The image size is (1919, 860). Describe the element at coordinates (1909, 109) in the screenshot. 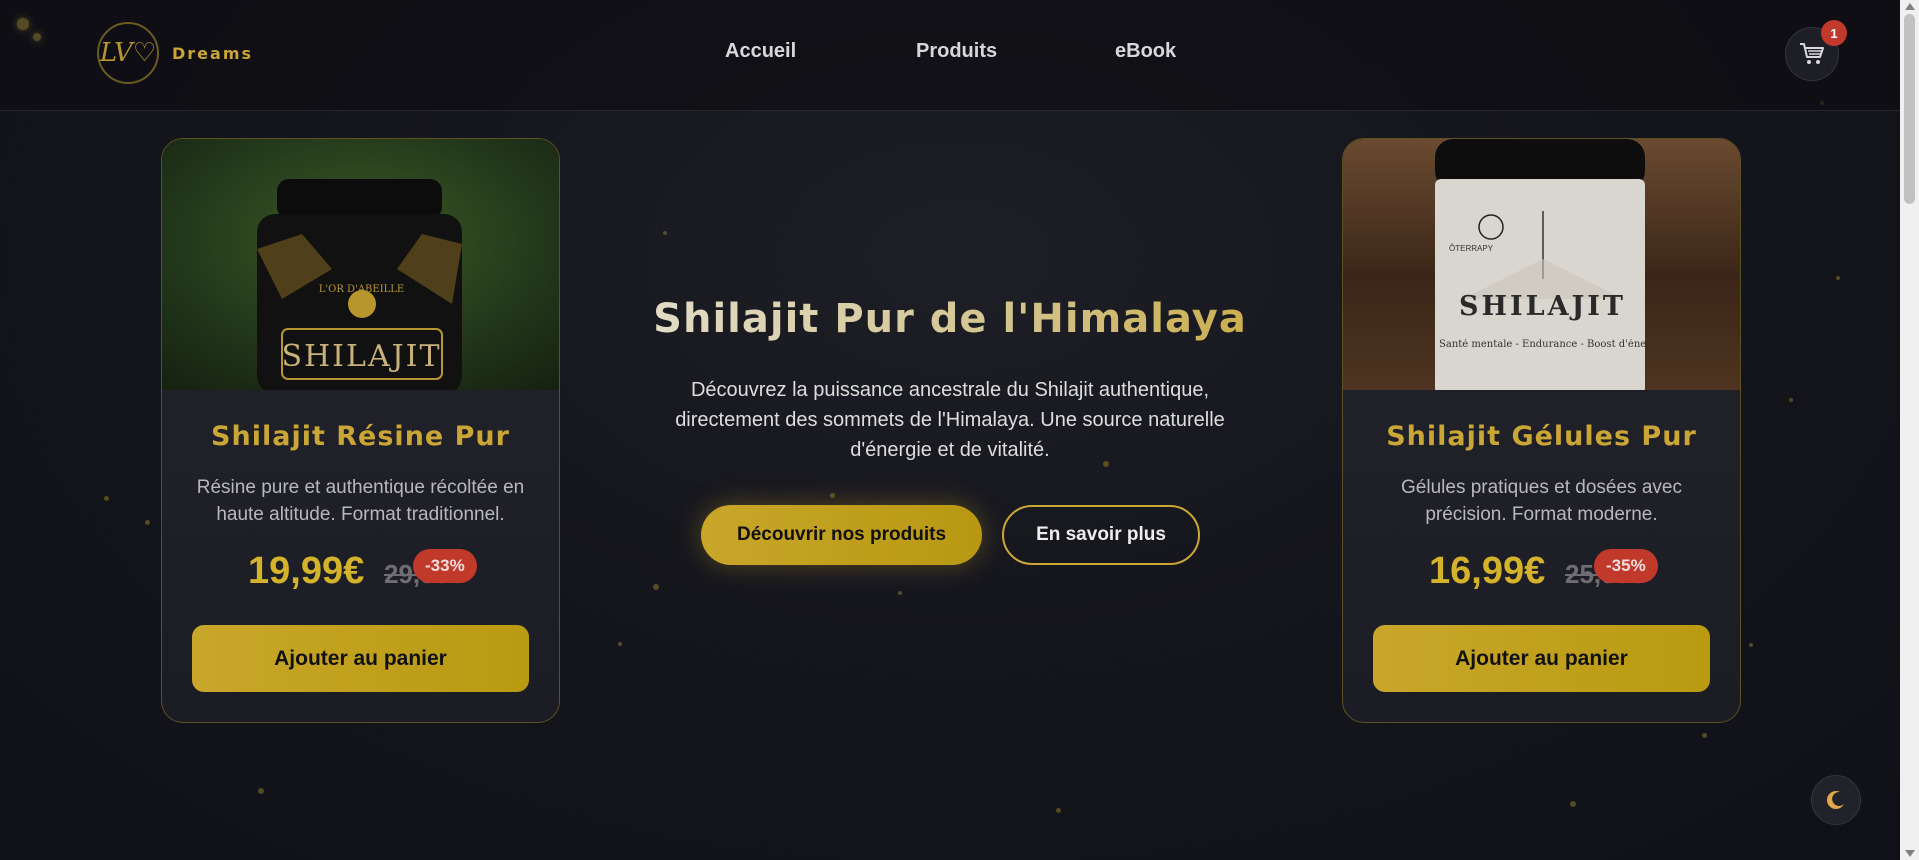

I see `scroll-thumb` at that location.